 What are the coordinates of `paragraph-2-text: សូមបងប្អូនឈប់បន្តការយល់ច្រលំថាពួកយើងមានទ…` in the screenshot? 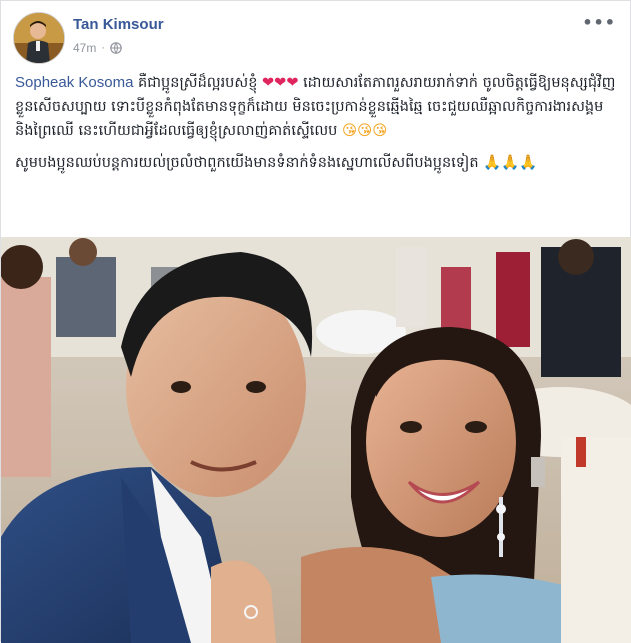 It's located at (247, 163).